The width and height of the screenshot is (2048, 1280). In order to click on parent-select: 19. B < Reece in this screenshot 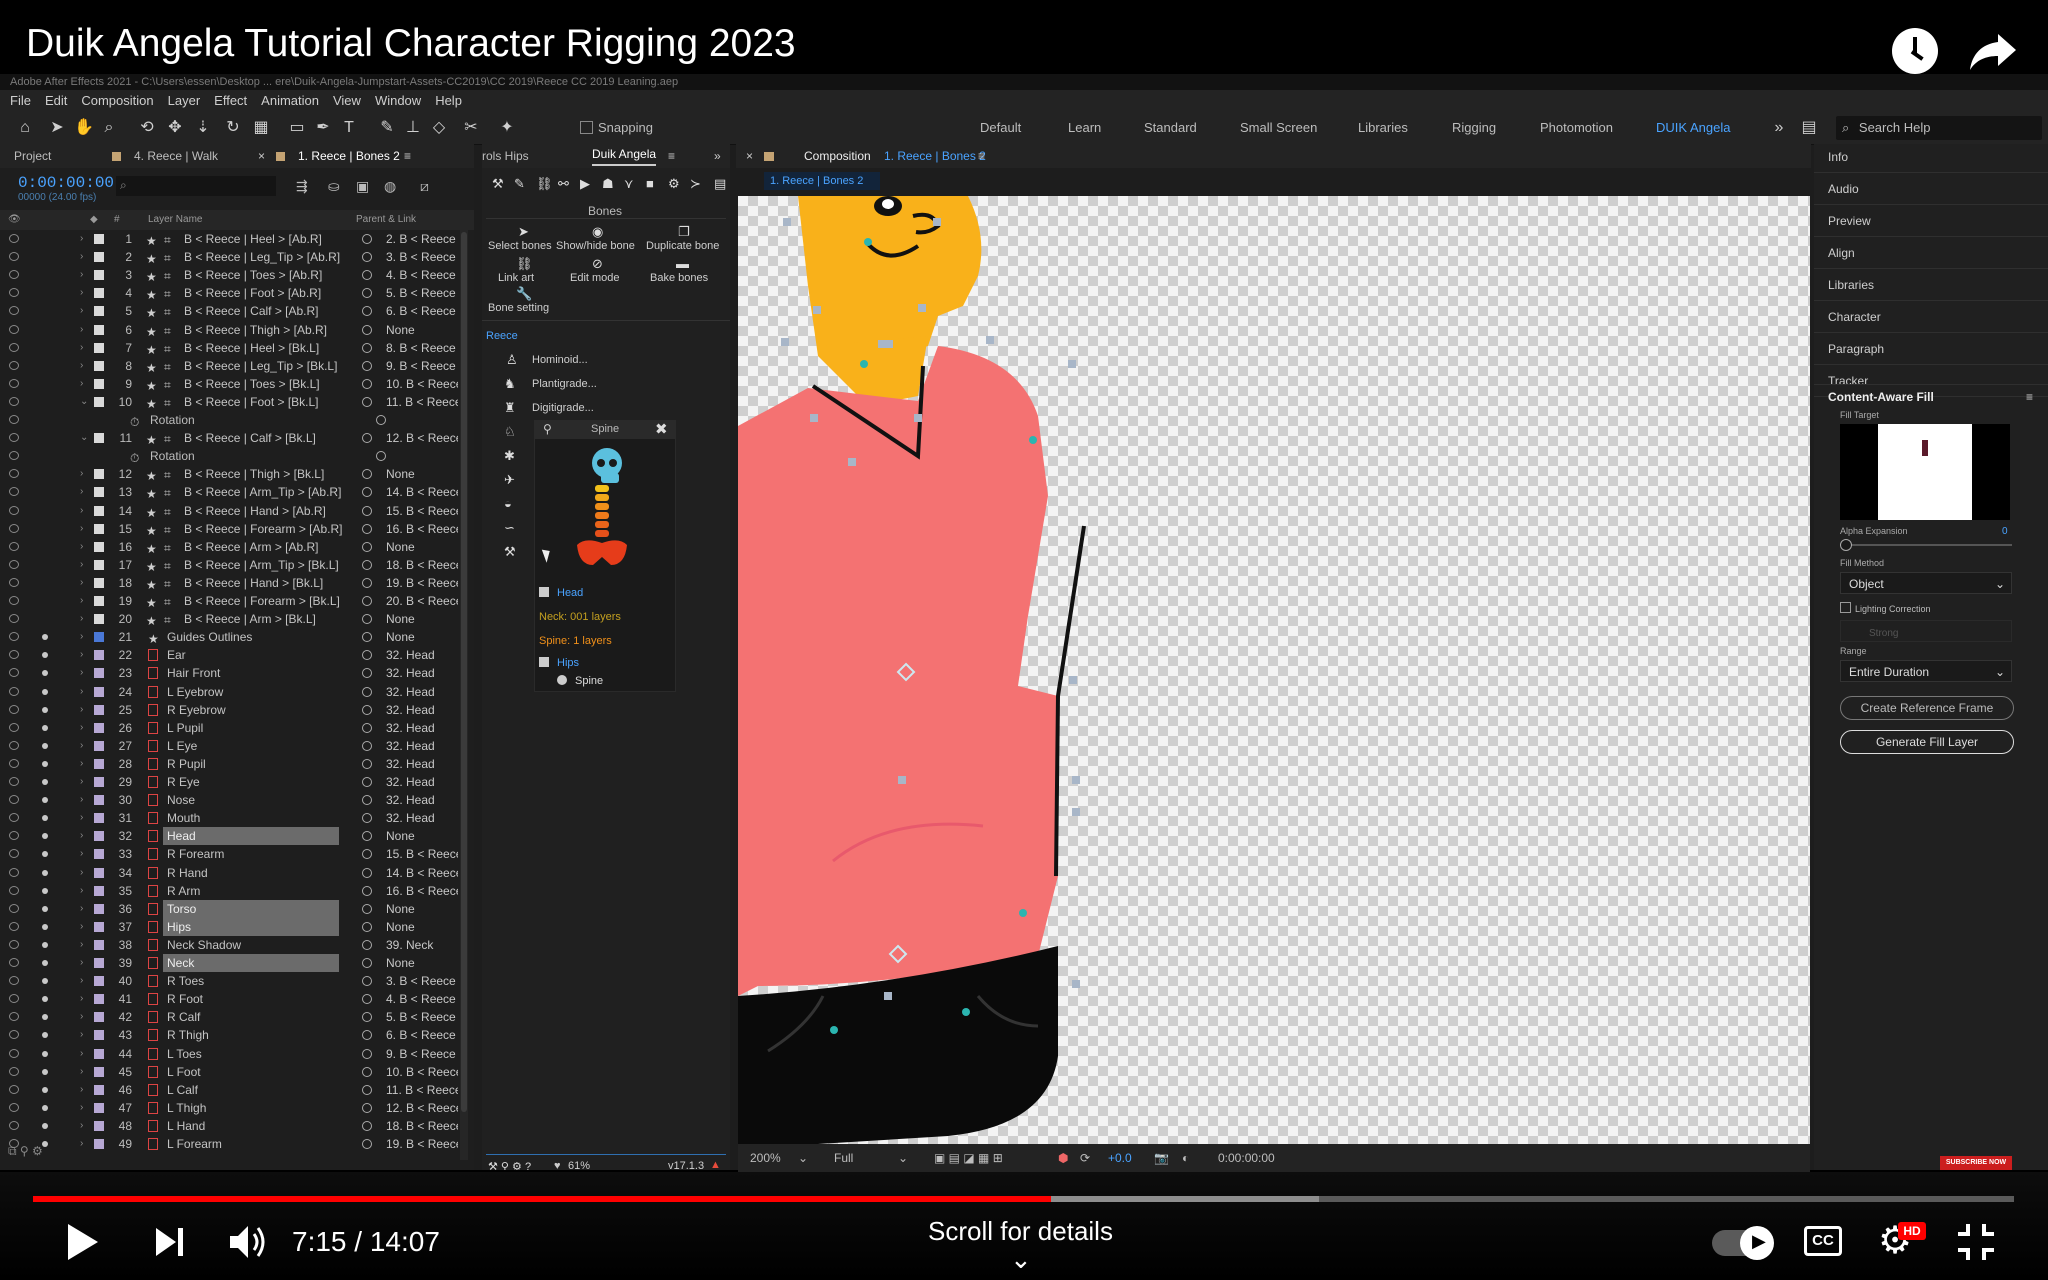, I will do `click(422, 583)`.